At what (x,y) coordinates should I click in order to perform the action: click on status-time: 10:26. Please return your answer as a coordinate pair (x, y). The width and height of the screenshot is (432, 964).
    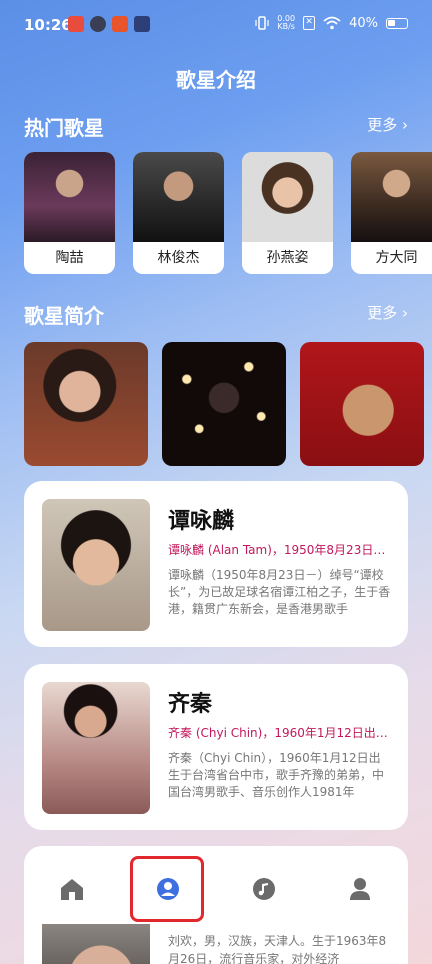
    Looking at the image, I should click on (48, 25).